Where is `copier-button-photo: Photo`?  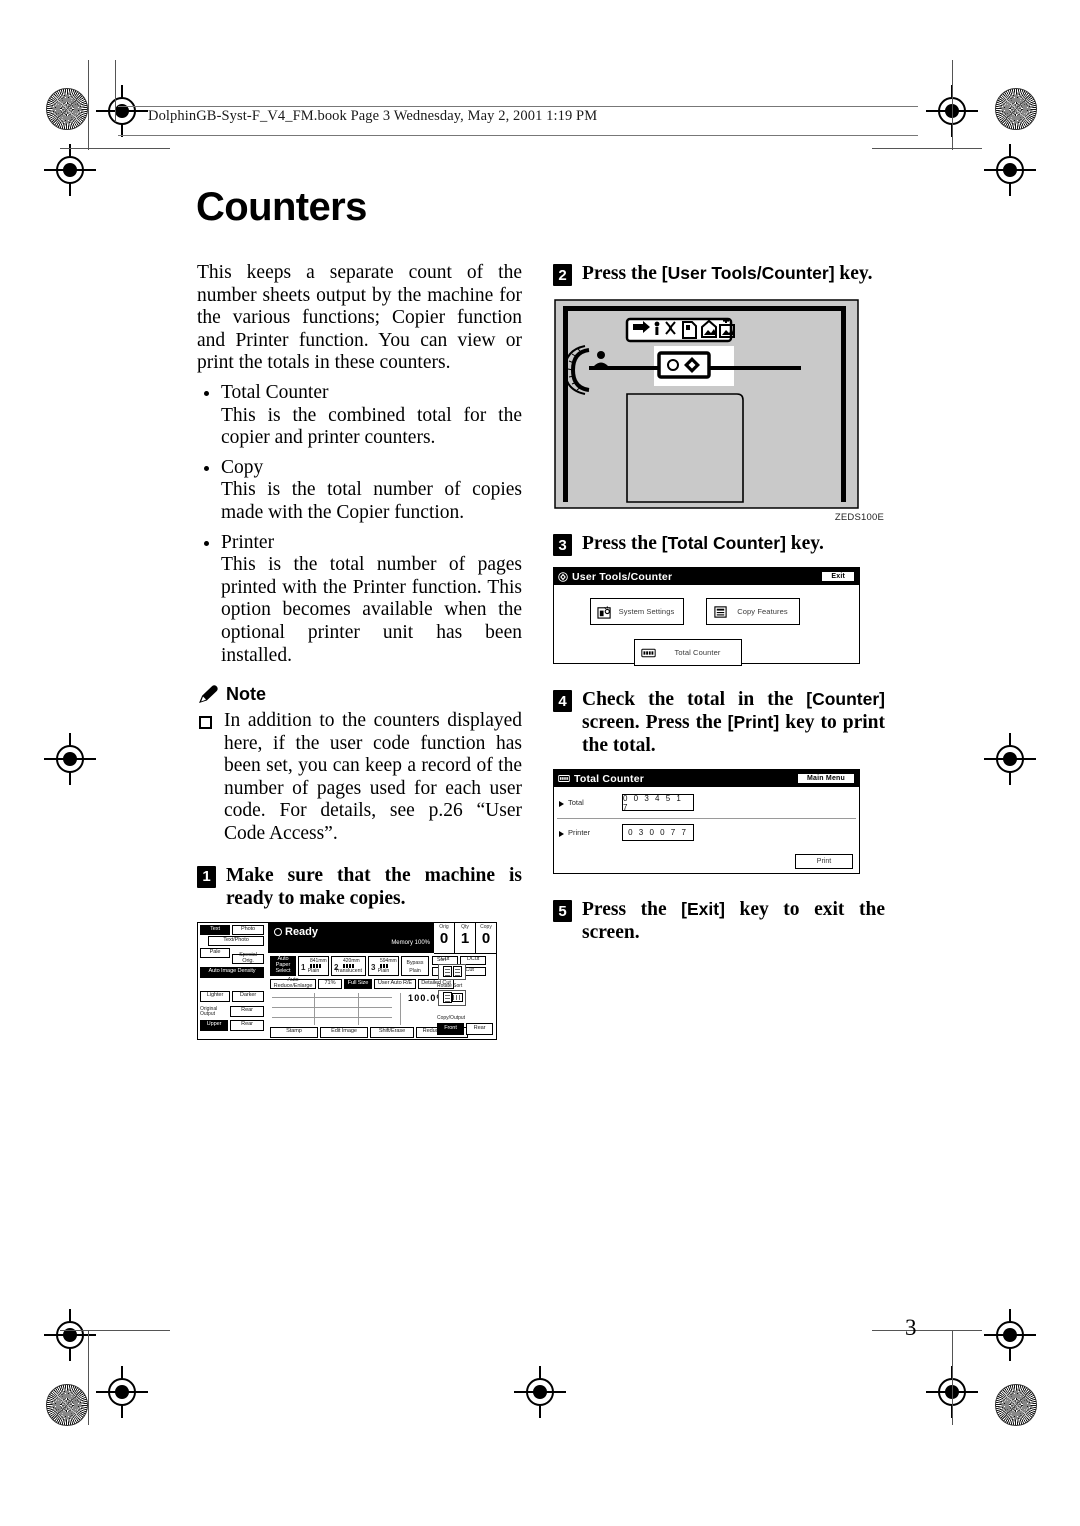 copier-button-photo: Photo is located at coordinates (248, 929).